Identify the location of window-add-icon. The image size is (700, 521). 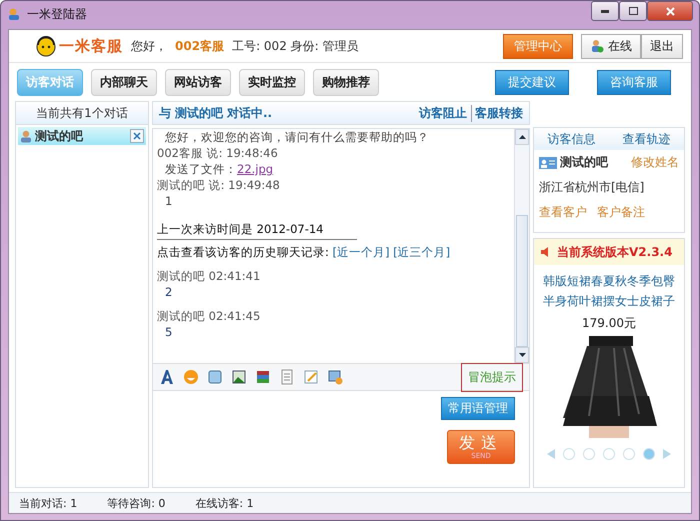
(335, 377).